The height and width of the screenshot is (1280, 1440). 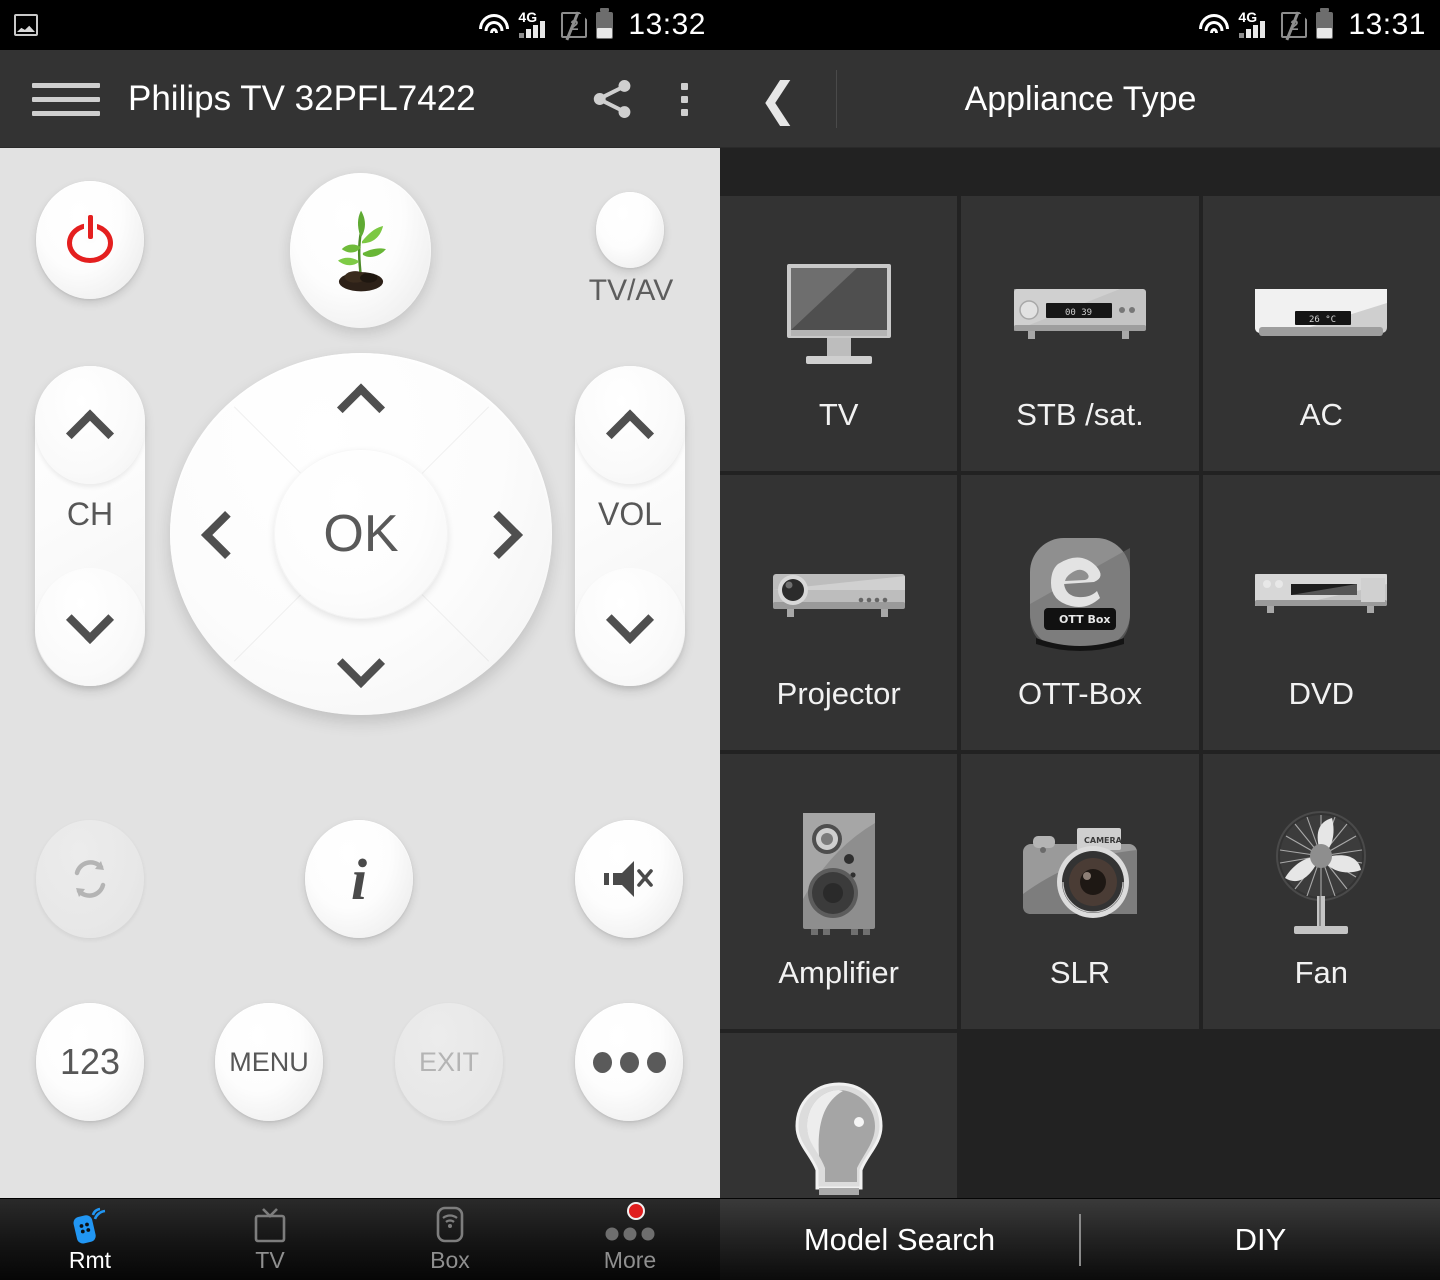 I want to click on appliance-label: Amplifier, so click(x=838, y=972).